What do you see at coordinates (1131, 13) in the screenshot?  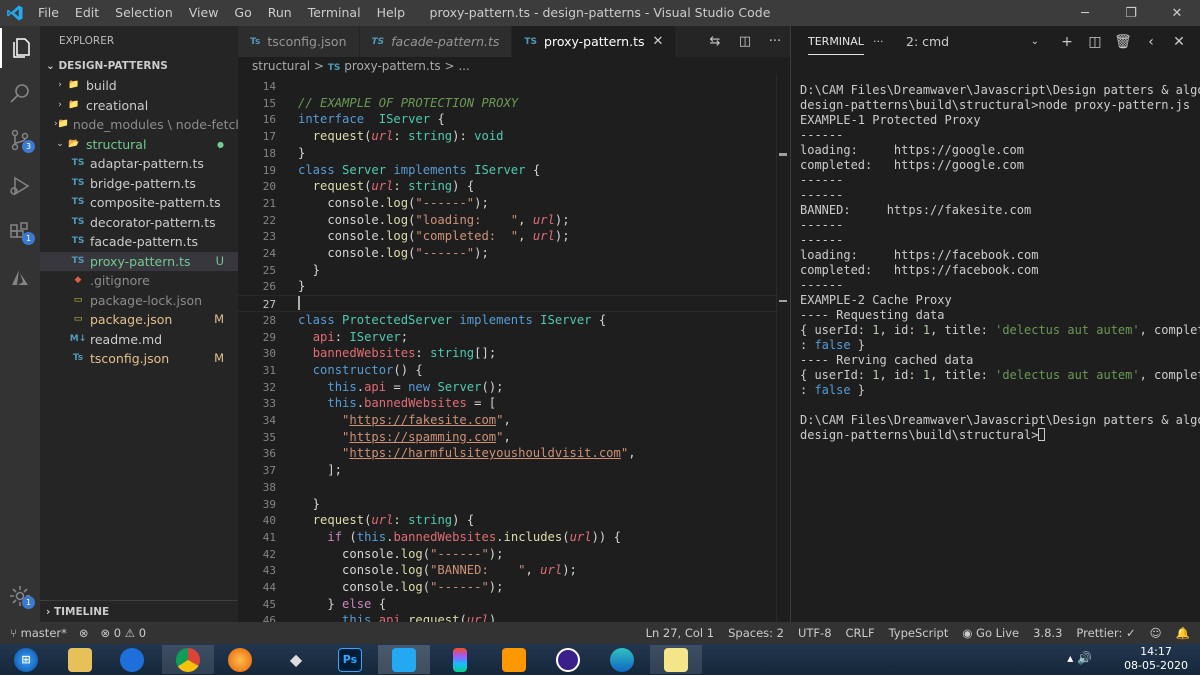 I see `restore-button: ❐` at bounding box center [1131, 13].